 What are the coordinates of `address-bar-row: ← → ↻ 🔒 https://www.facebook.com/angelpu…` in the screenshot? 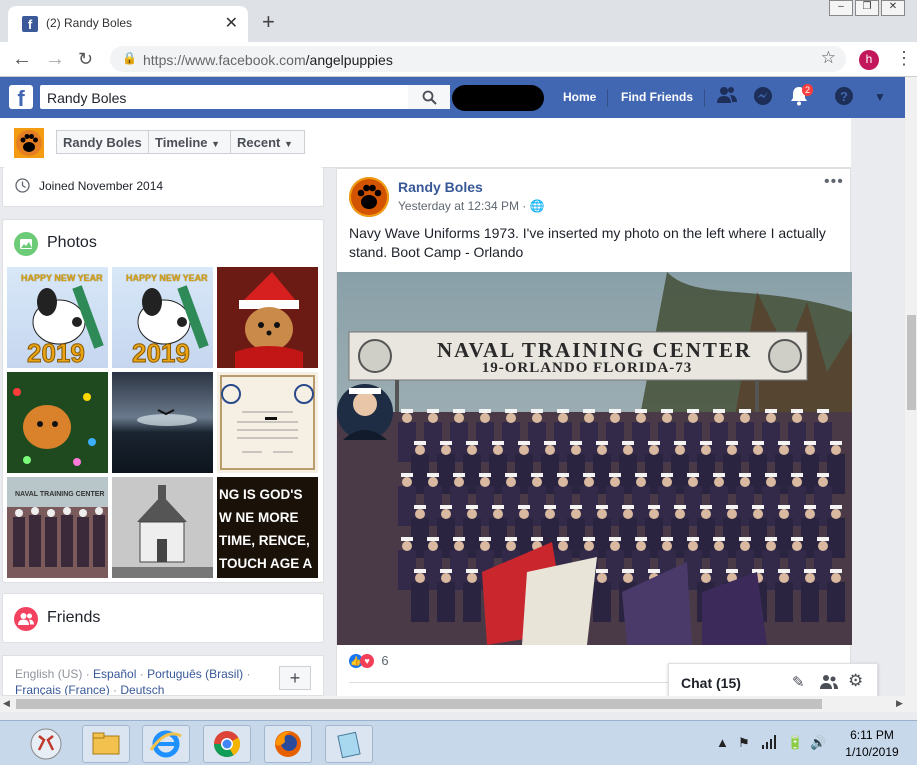 It's located at (458, 59).